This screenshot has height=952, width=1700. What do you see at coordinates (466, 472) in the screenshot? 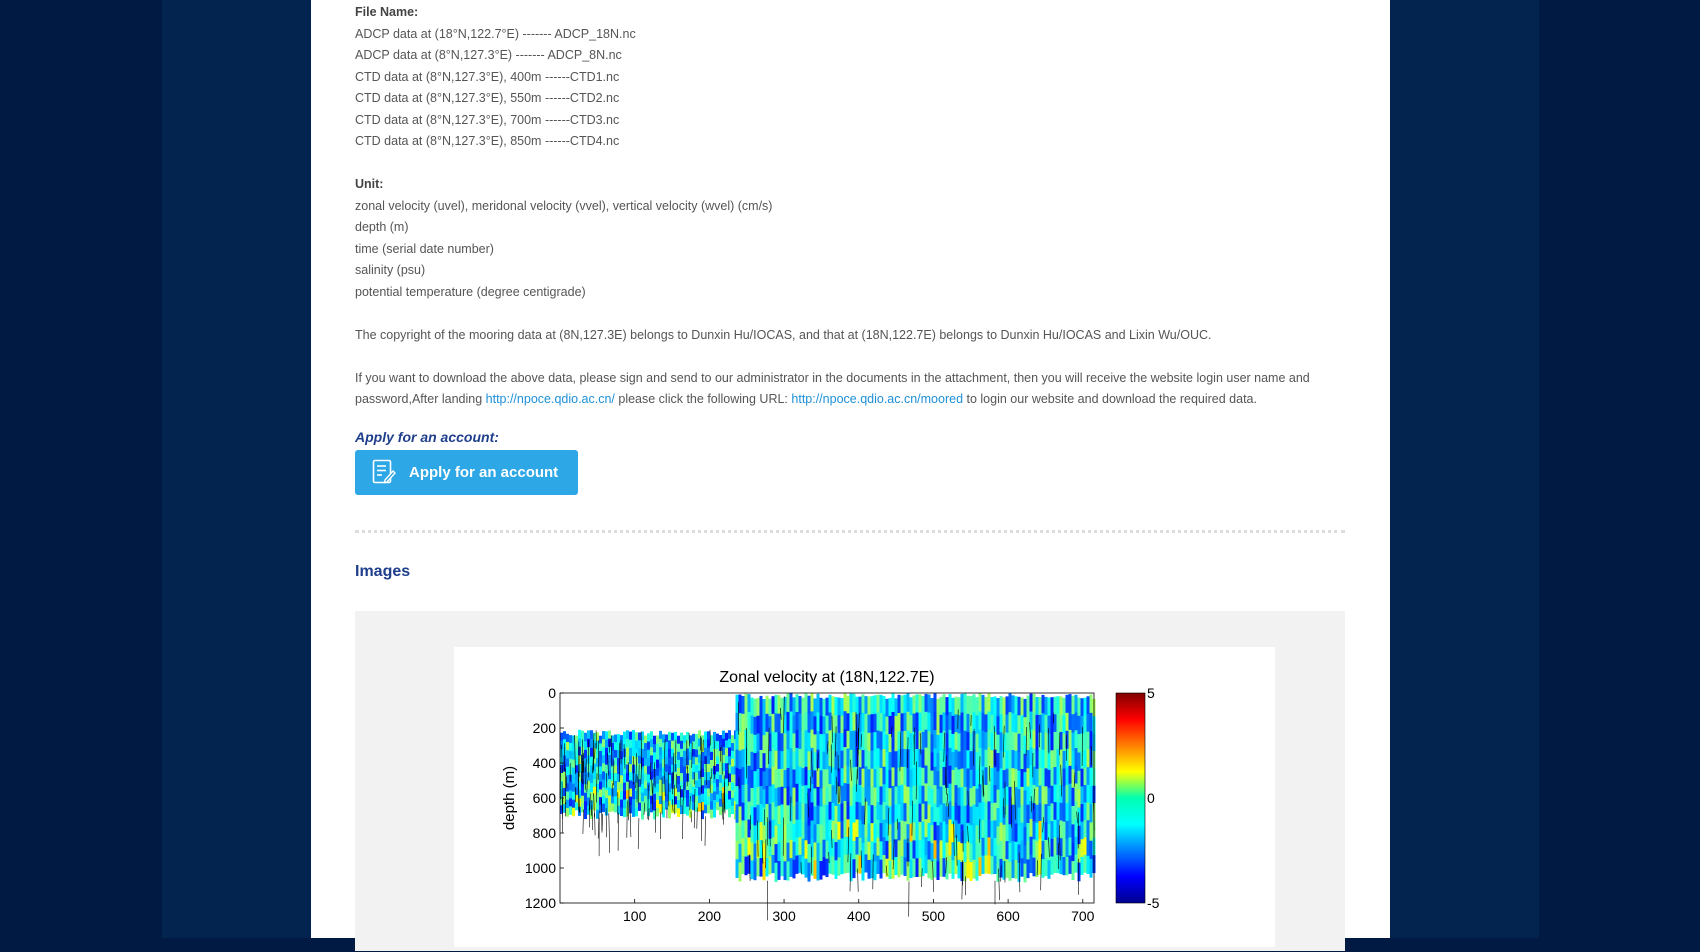
I see `apply-account-button: Apply for an account` at bounding box center [466, 472].